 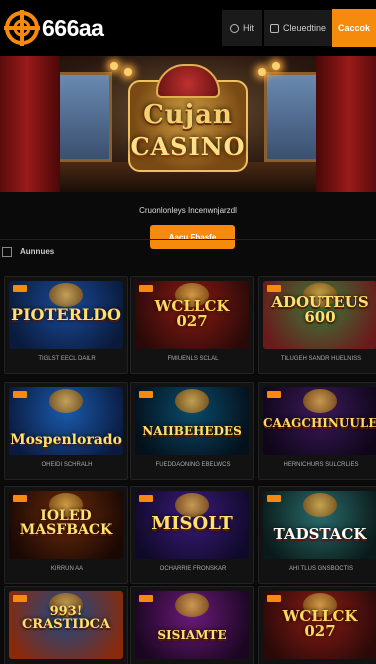 I want to click on game-thumbnail-title: NAIIBEHEDES, so click(x=192, y=431).